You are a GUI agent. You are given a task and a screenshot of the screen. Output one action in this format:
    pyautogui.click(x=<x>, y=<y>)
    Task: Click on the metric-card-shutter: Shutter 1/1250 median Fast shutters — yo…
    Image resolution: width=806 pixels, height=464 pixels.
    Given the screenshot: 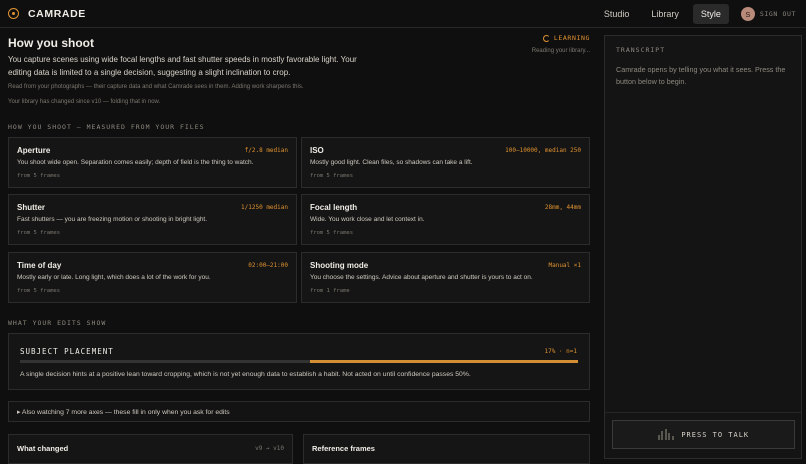 What is the action you would take?
    pyautogui.click(x=152, y=219)
    